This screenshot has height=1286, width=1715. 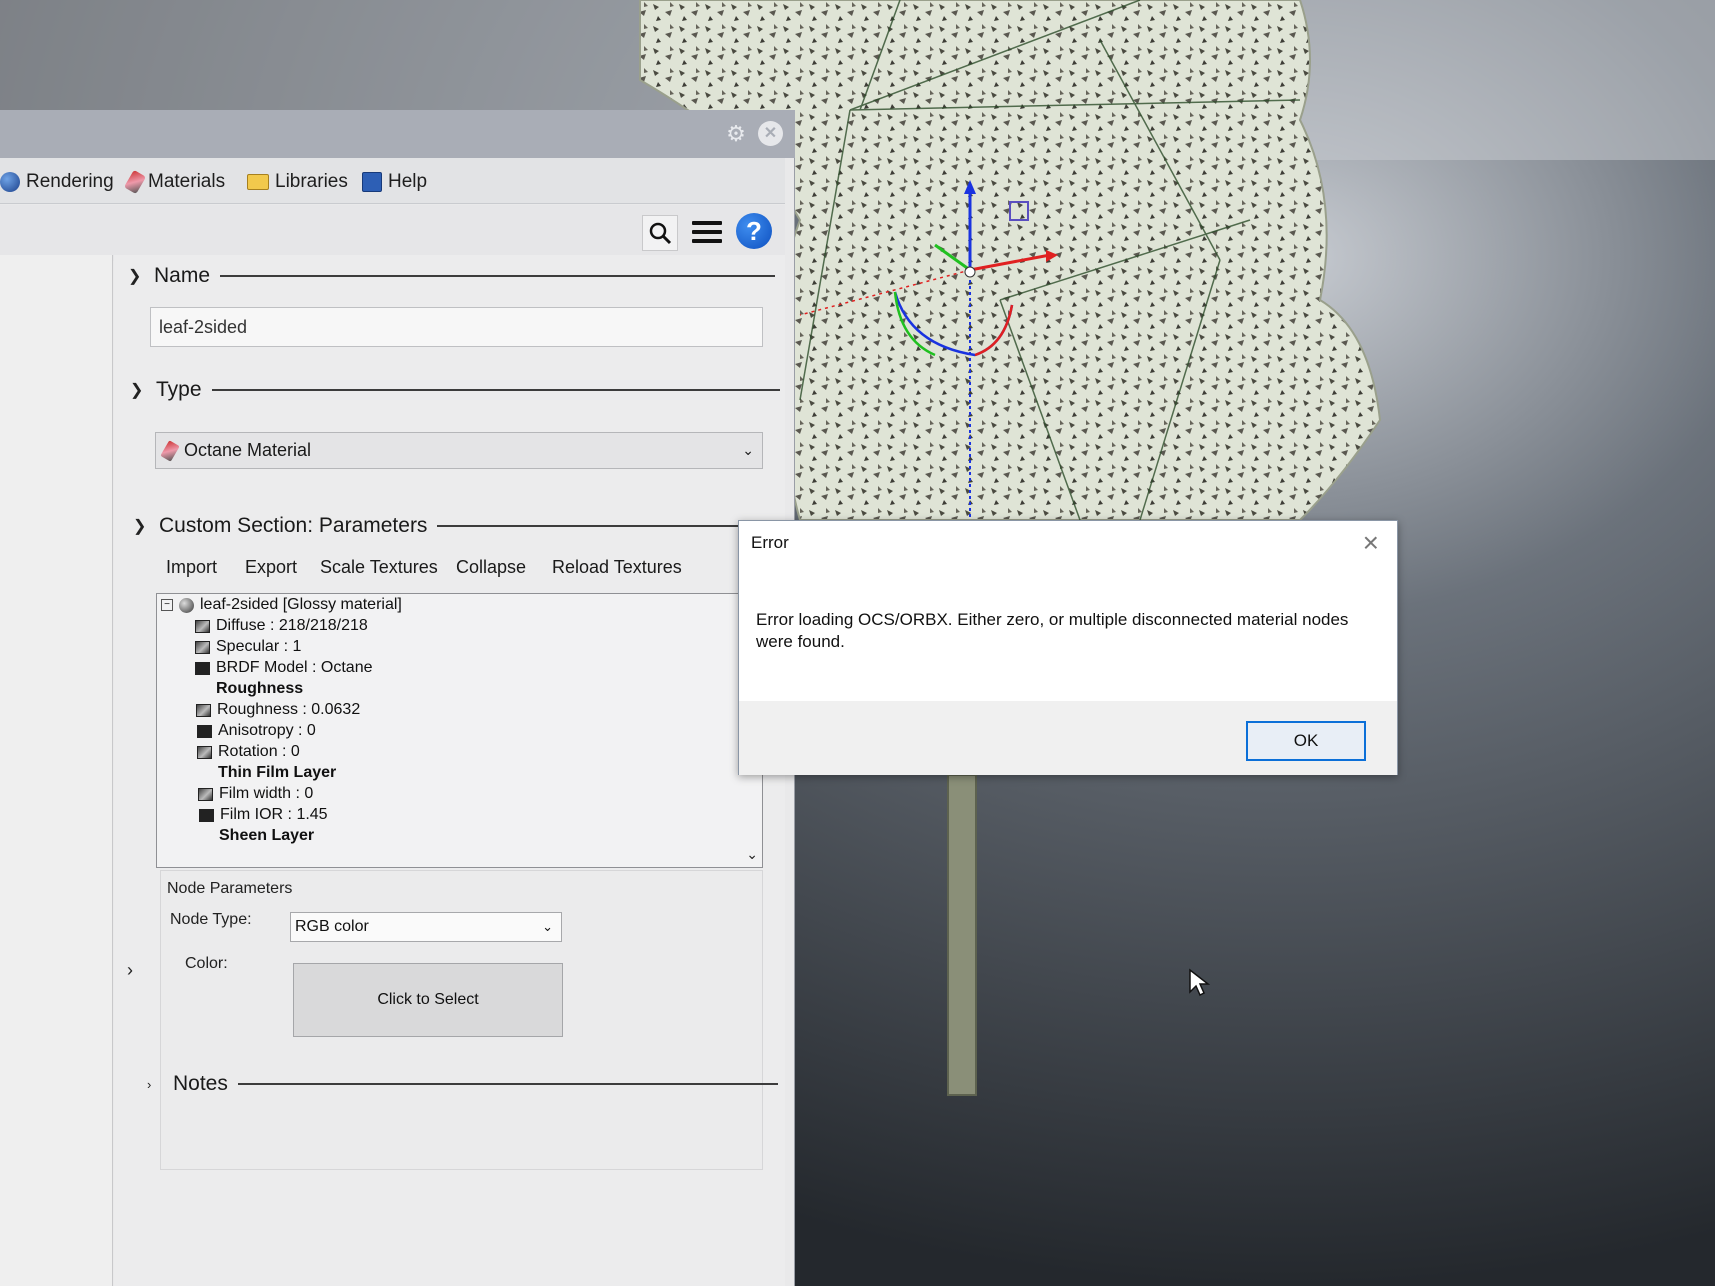 I want to click on tree-row-label: Film IOR : 1.45, so click(x=274, y=814).